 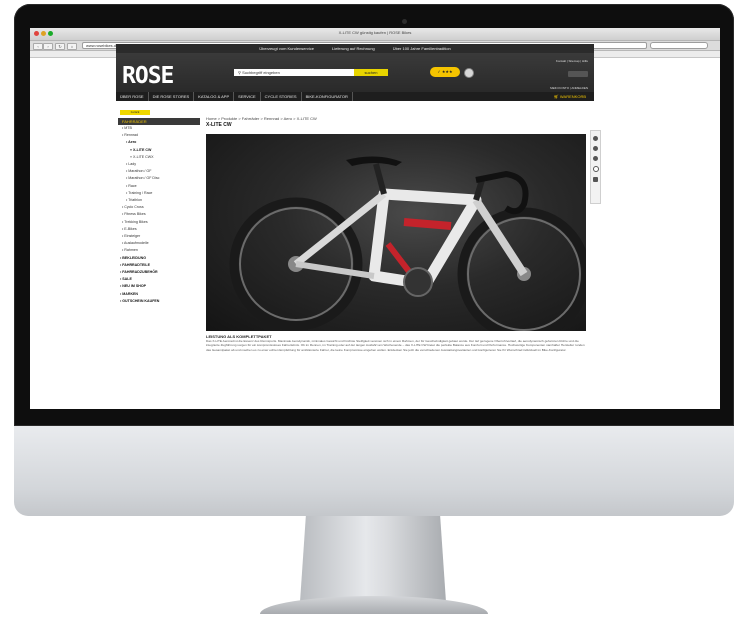 What do you see at coordinates (374, 471) in the screenshot?
I see `monitor-chin` at bounding box center [374, 471].